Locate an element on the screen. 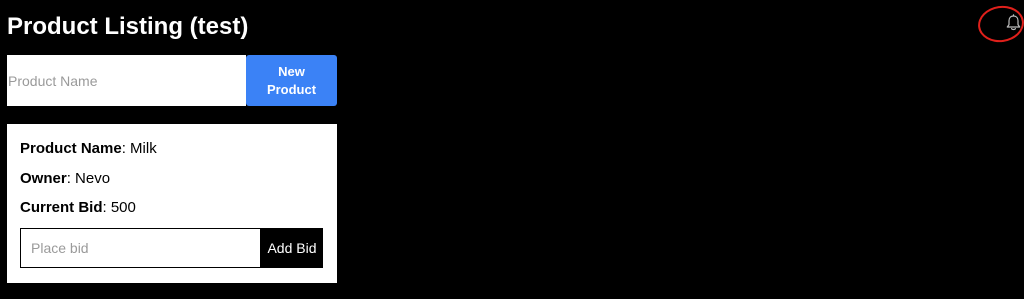  notifications-button is located at coordinates (1013, 23).